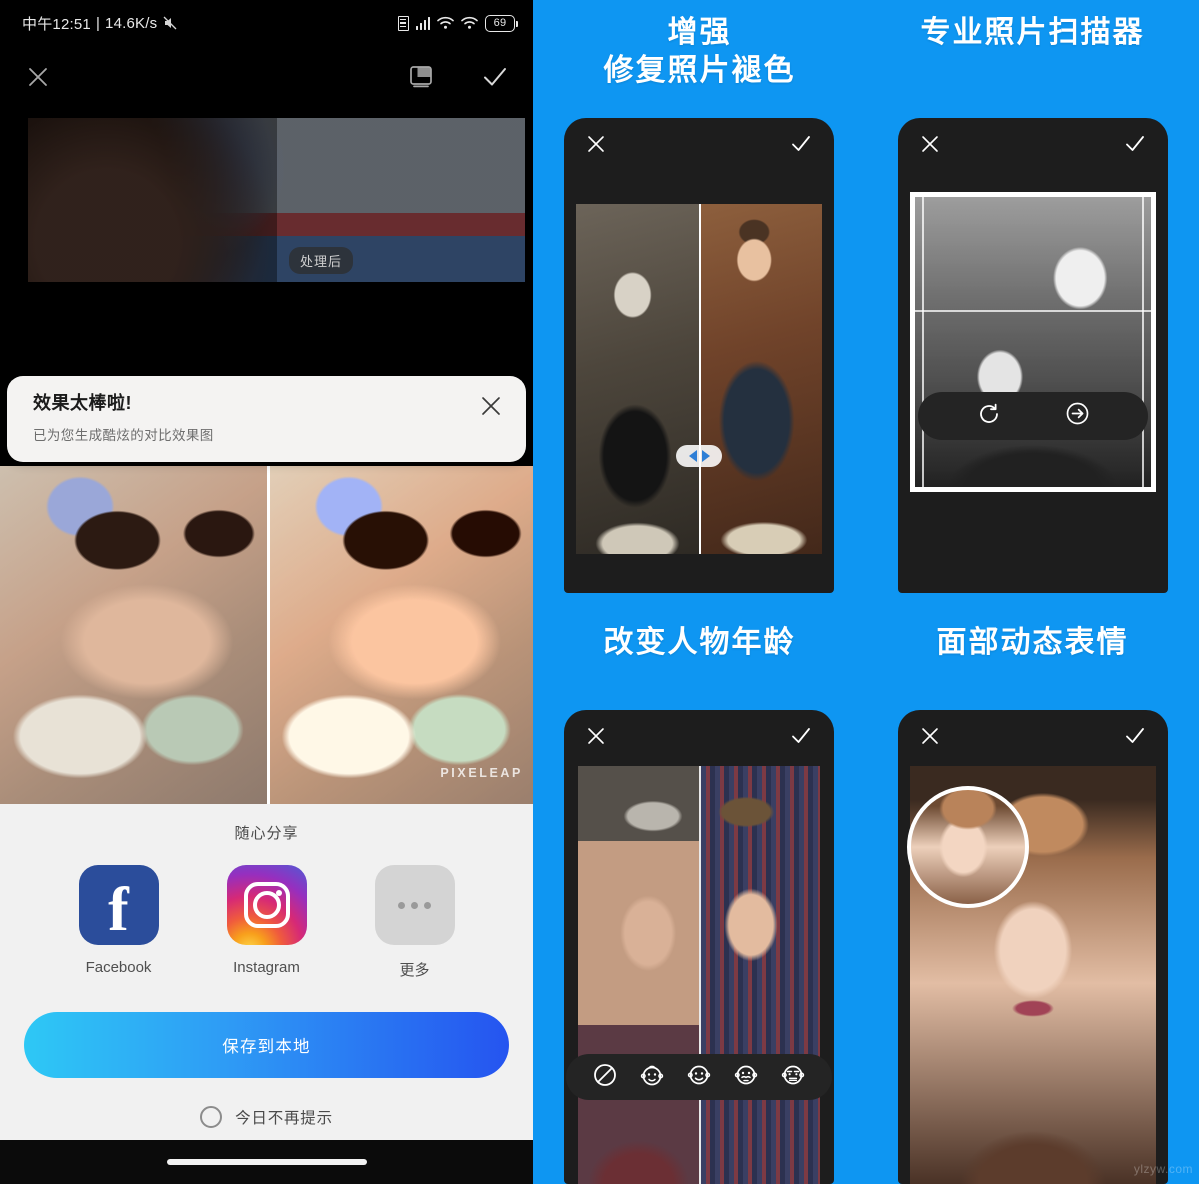 The image size is (1199, 1184). Describe the element at coordinates (1032, 32) in the screenshot. I see `promo-heading: 专业照片扫描器` at that location.